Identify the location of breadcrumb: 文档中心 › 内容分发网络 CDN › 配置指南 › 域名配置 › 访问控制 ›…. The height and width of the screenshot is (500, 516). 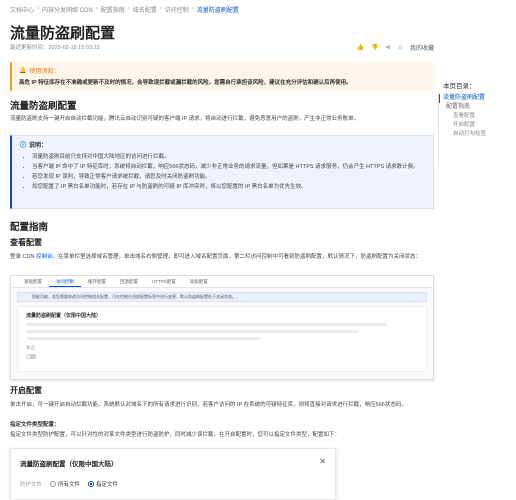
(124, 9).